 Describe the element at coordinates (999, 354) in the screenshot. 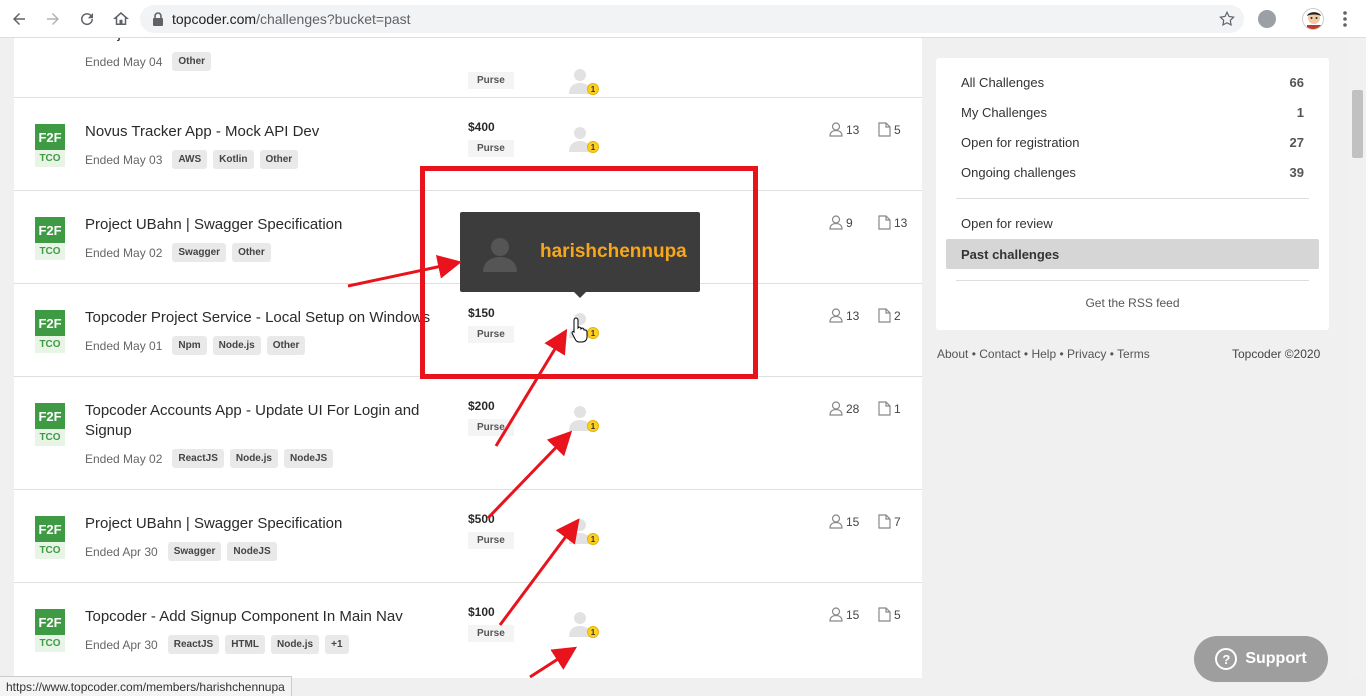

I see `footer-contact-link: Contact` at that location.